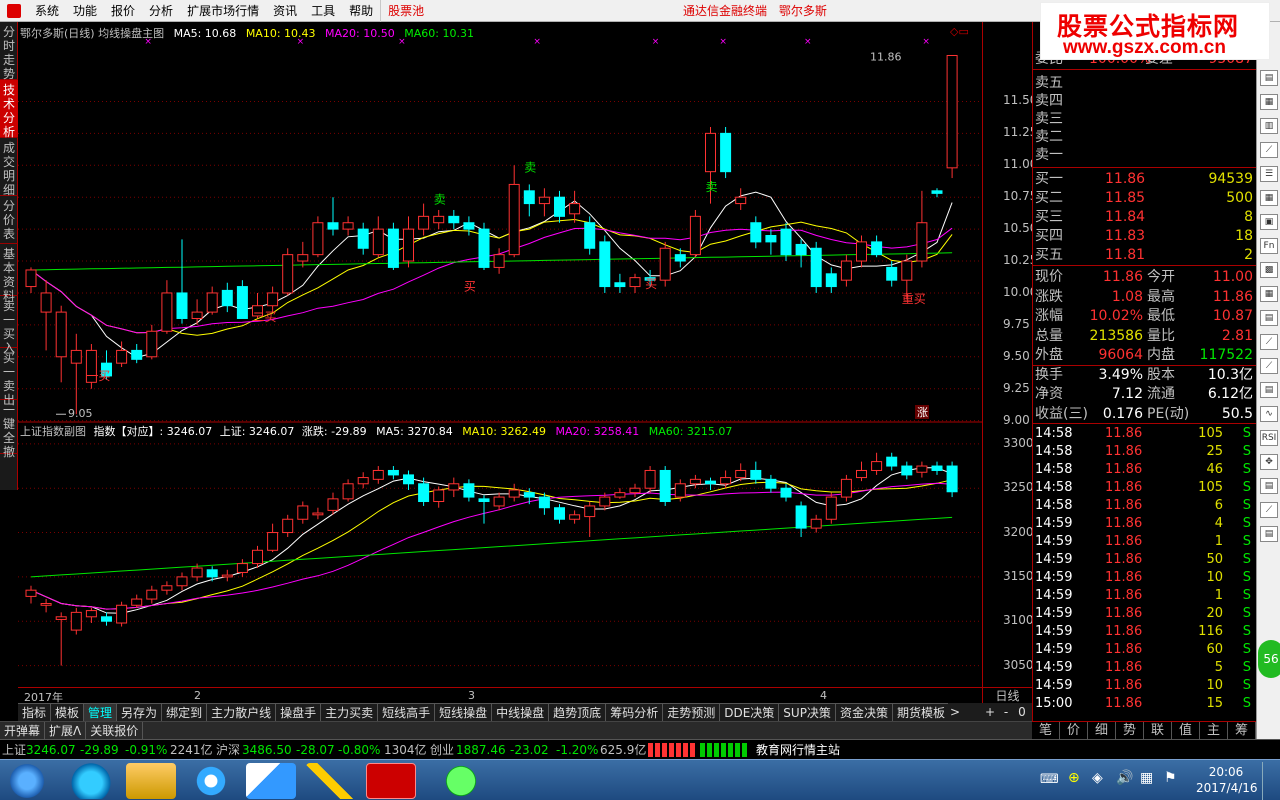 This screenshot has width=1280, height=800. I want to click on pen-tool-icon, so click(331, 781).